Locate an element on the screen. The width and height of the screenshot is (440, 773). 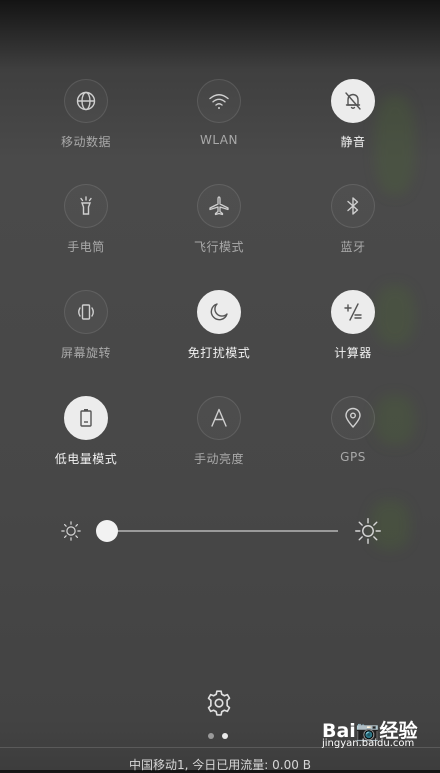
watermark-url: jingyan.baidu.com is located at coordinates (368, 743).